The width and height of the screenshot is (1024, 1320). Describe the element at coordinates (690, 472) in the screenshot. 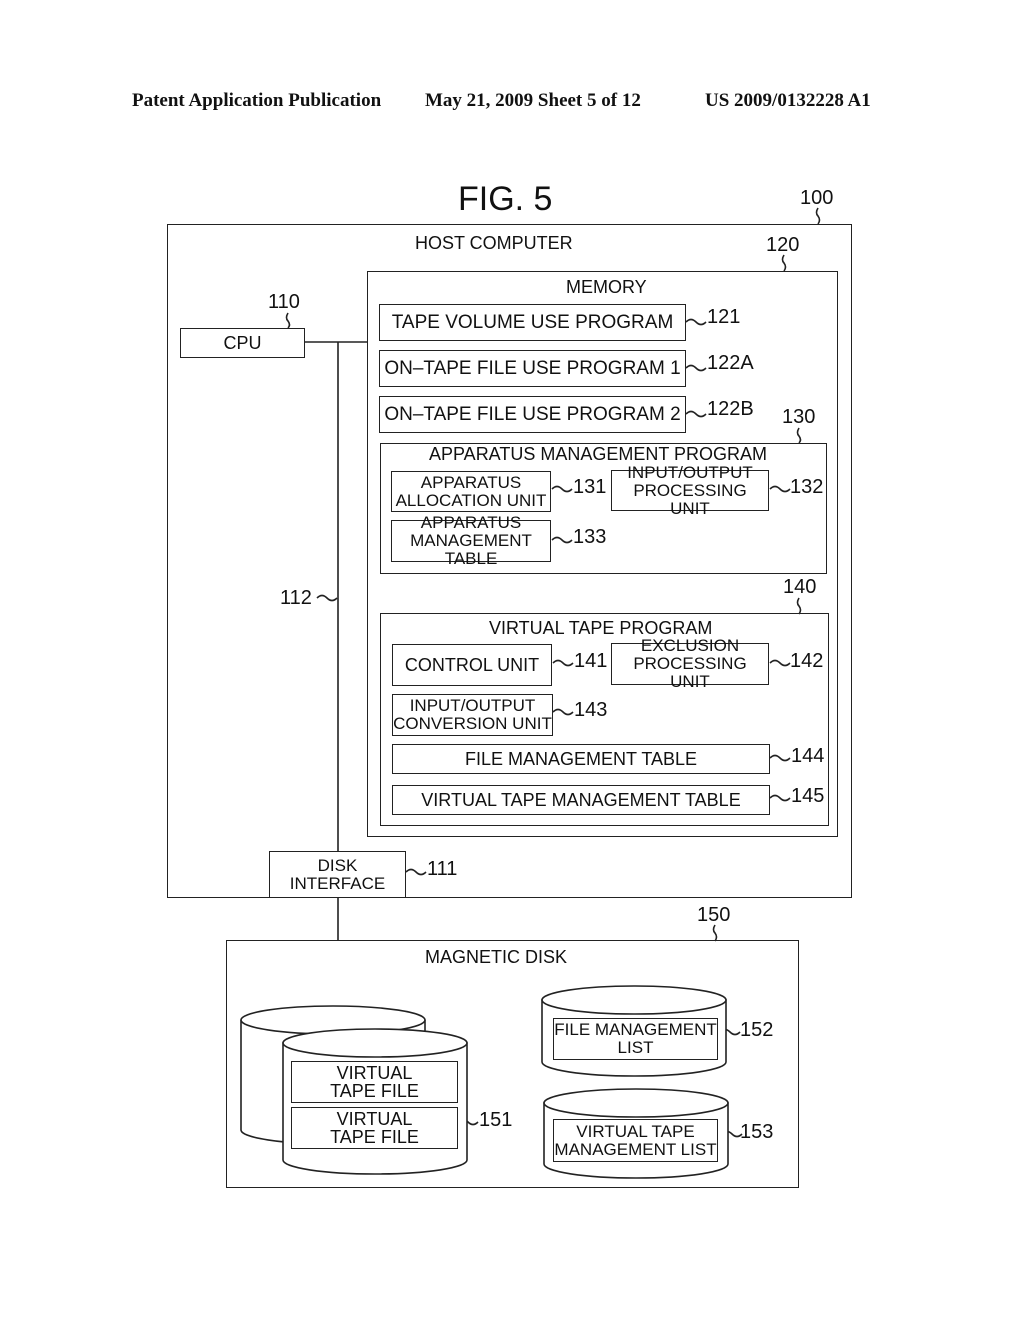

I see `input-output-processing-unit-line1: INPUT/OUTPUT` at that location.